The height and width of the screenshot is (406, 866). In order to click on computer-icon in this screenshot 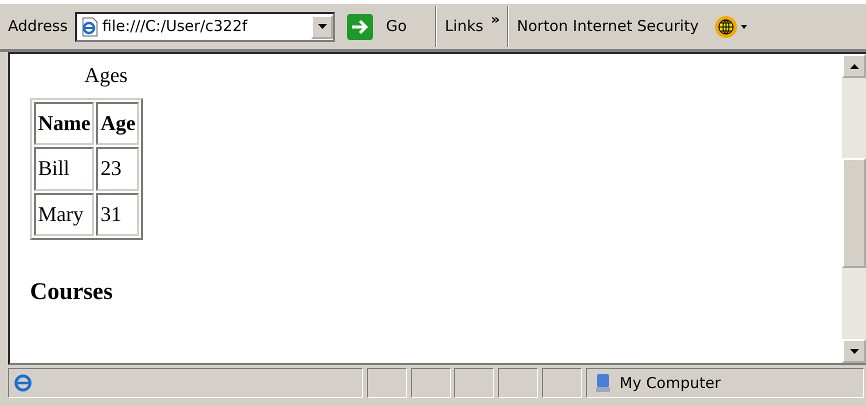, I will do `click(603, 383)`.